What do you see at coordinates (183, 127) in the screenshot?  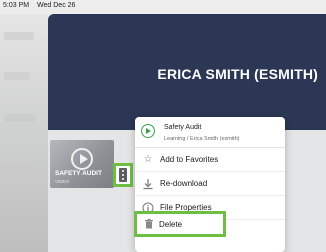 I see `menu-header-title: Safety Audit` at bounding box center [183, 127].